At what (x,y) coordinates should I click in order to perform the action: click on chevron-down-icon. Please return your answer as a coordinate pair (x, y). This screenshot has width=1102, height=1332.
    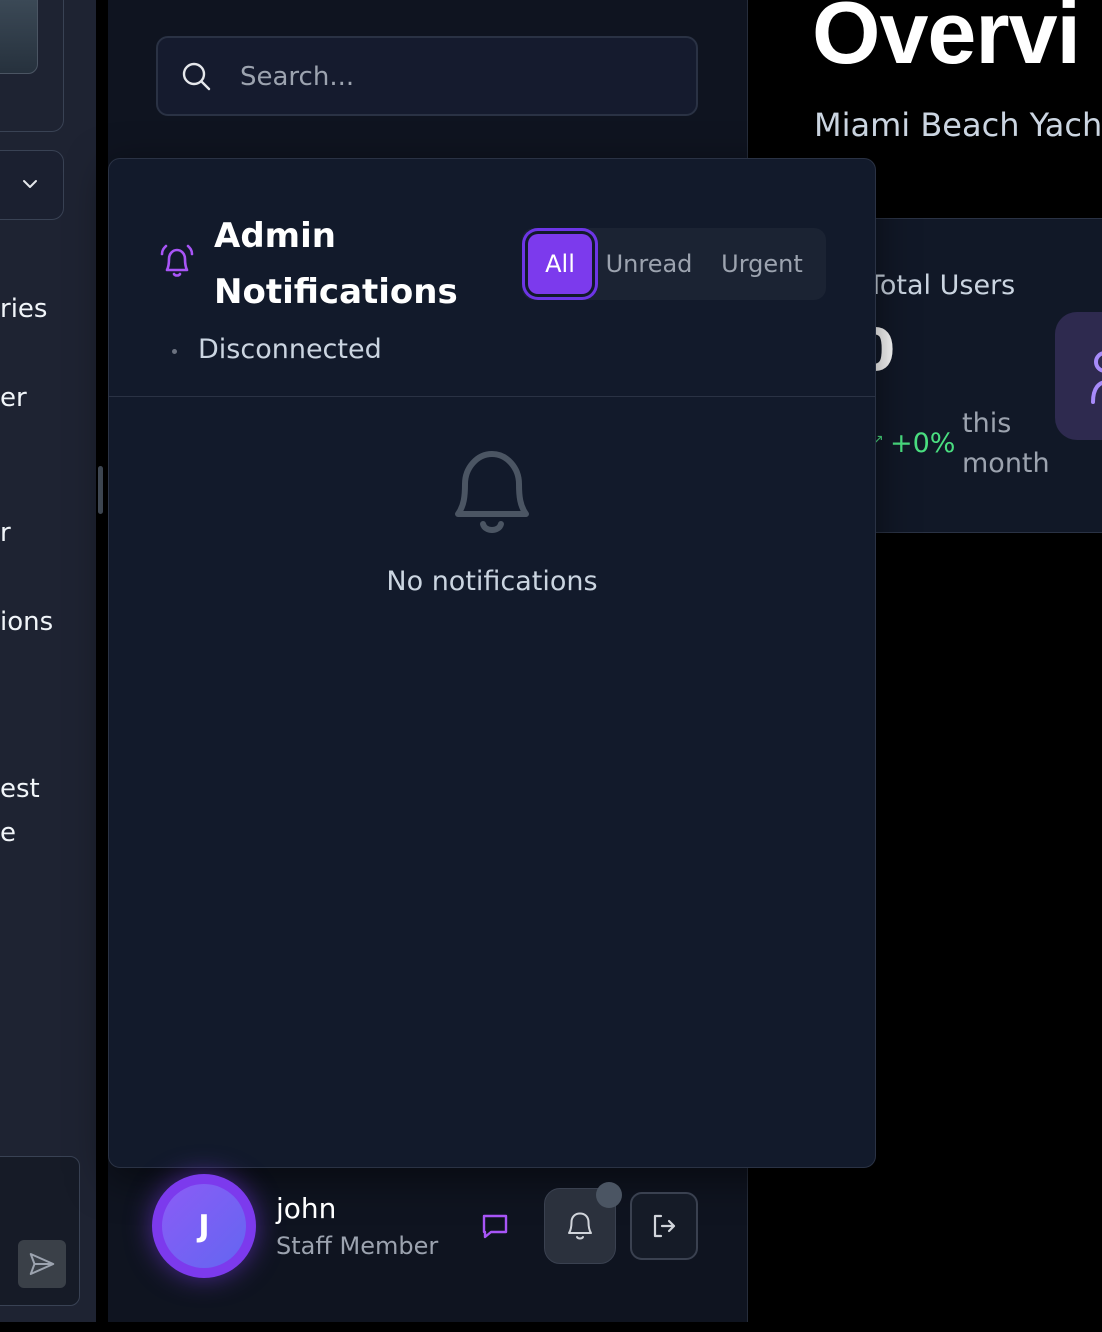
    Looking at the image, I should click on (30, 184).